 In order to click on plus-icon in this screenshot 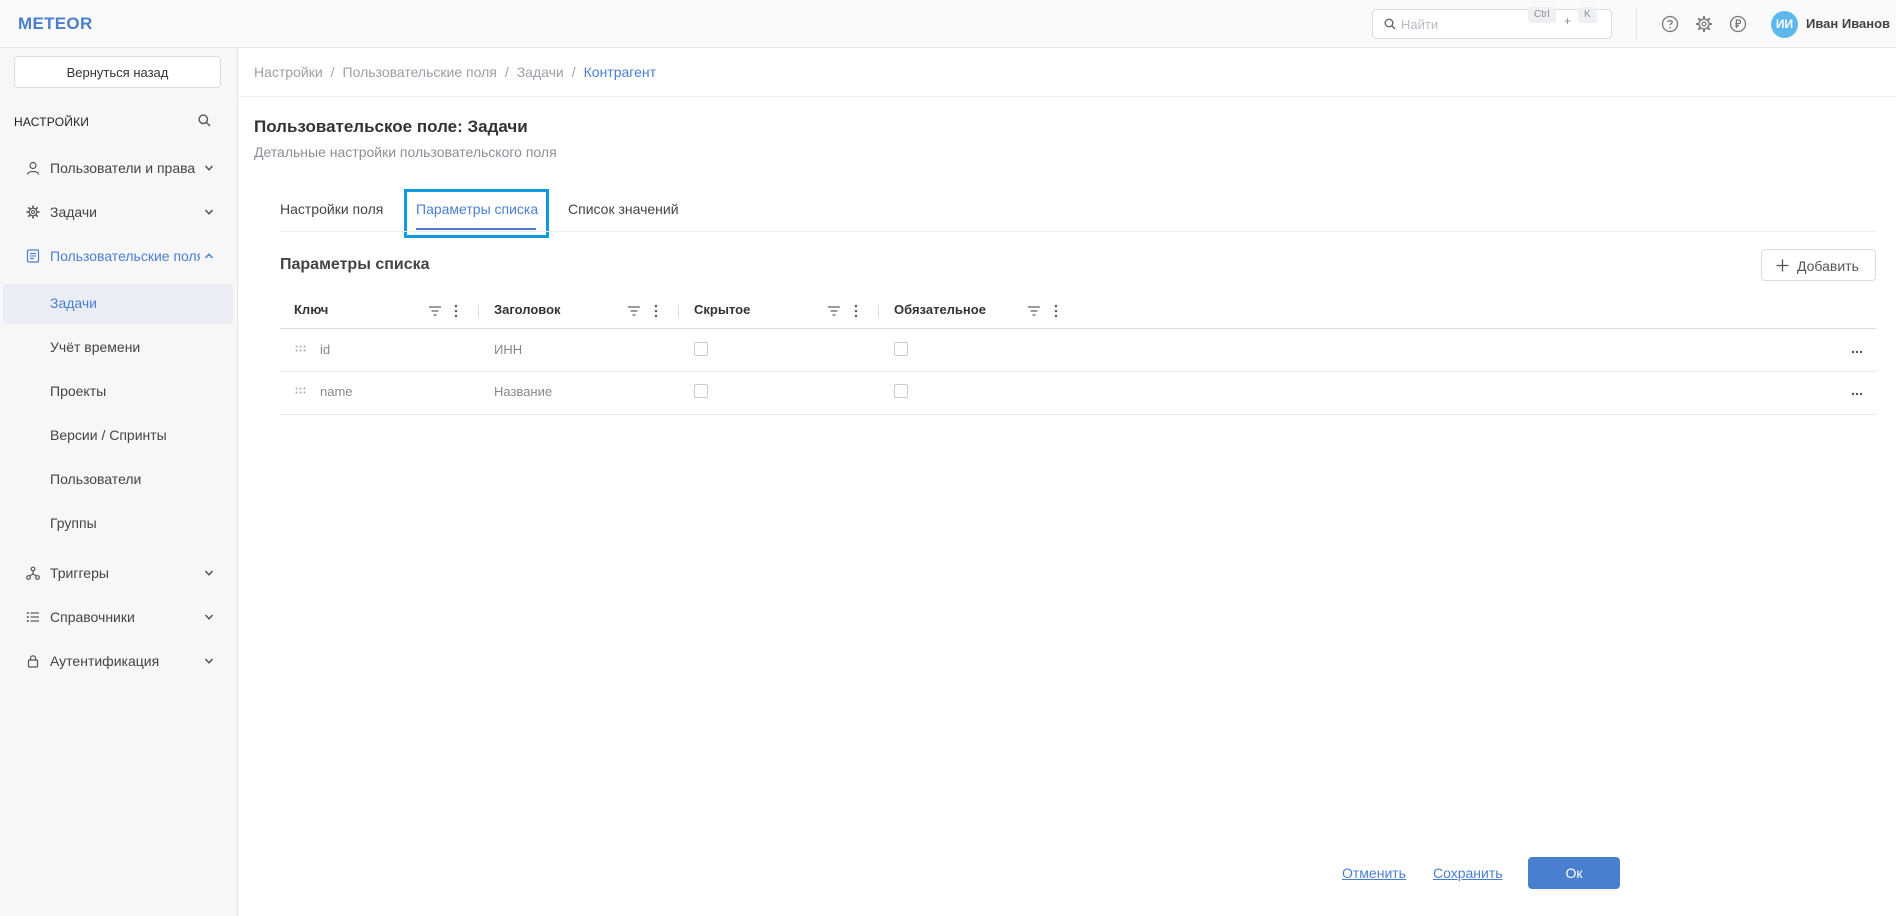, I will do `click(1782, 265)`.